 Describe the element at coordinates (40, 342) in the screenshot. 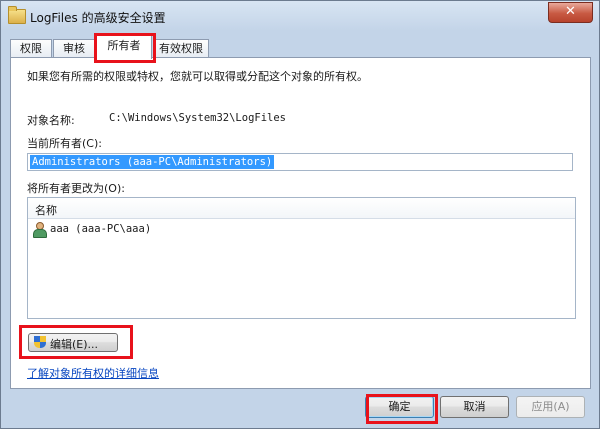

I see `uac-shield-icon` at that location.